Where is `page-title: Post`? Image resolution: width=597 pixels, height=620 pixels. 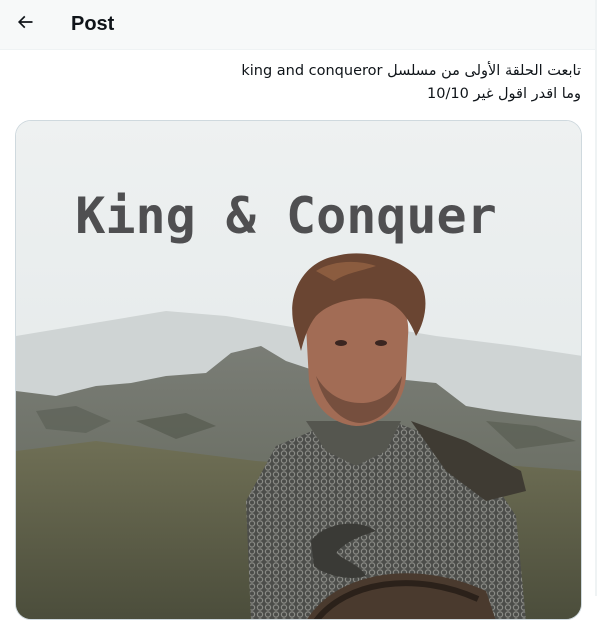
page-title: Post is located at coordinates (93, 24).